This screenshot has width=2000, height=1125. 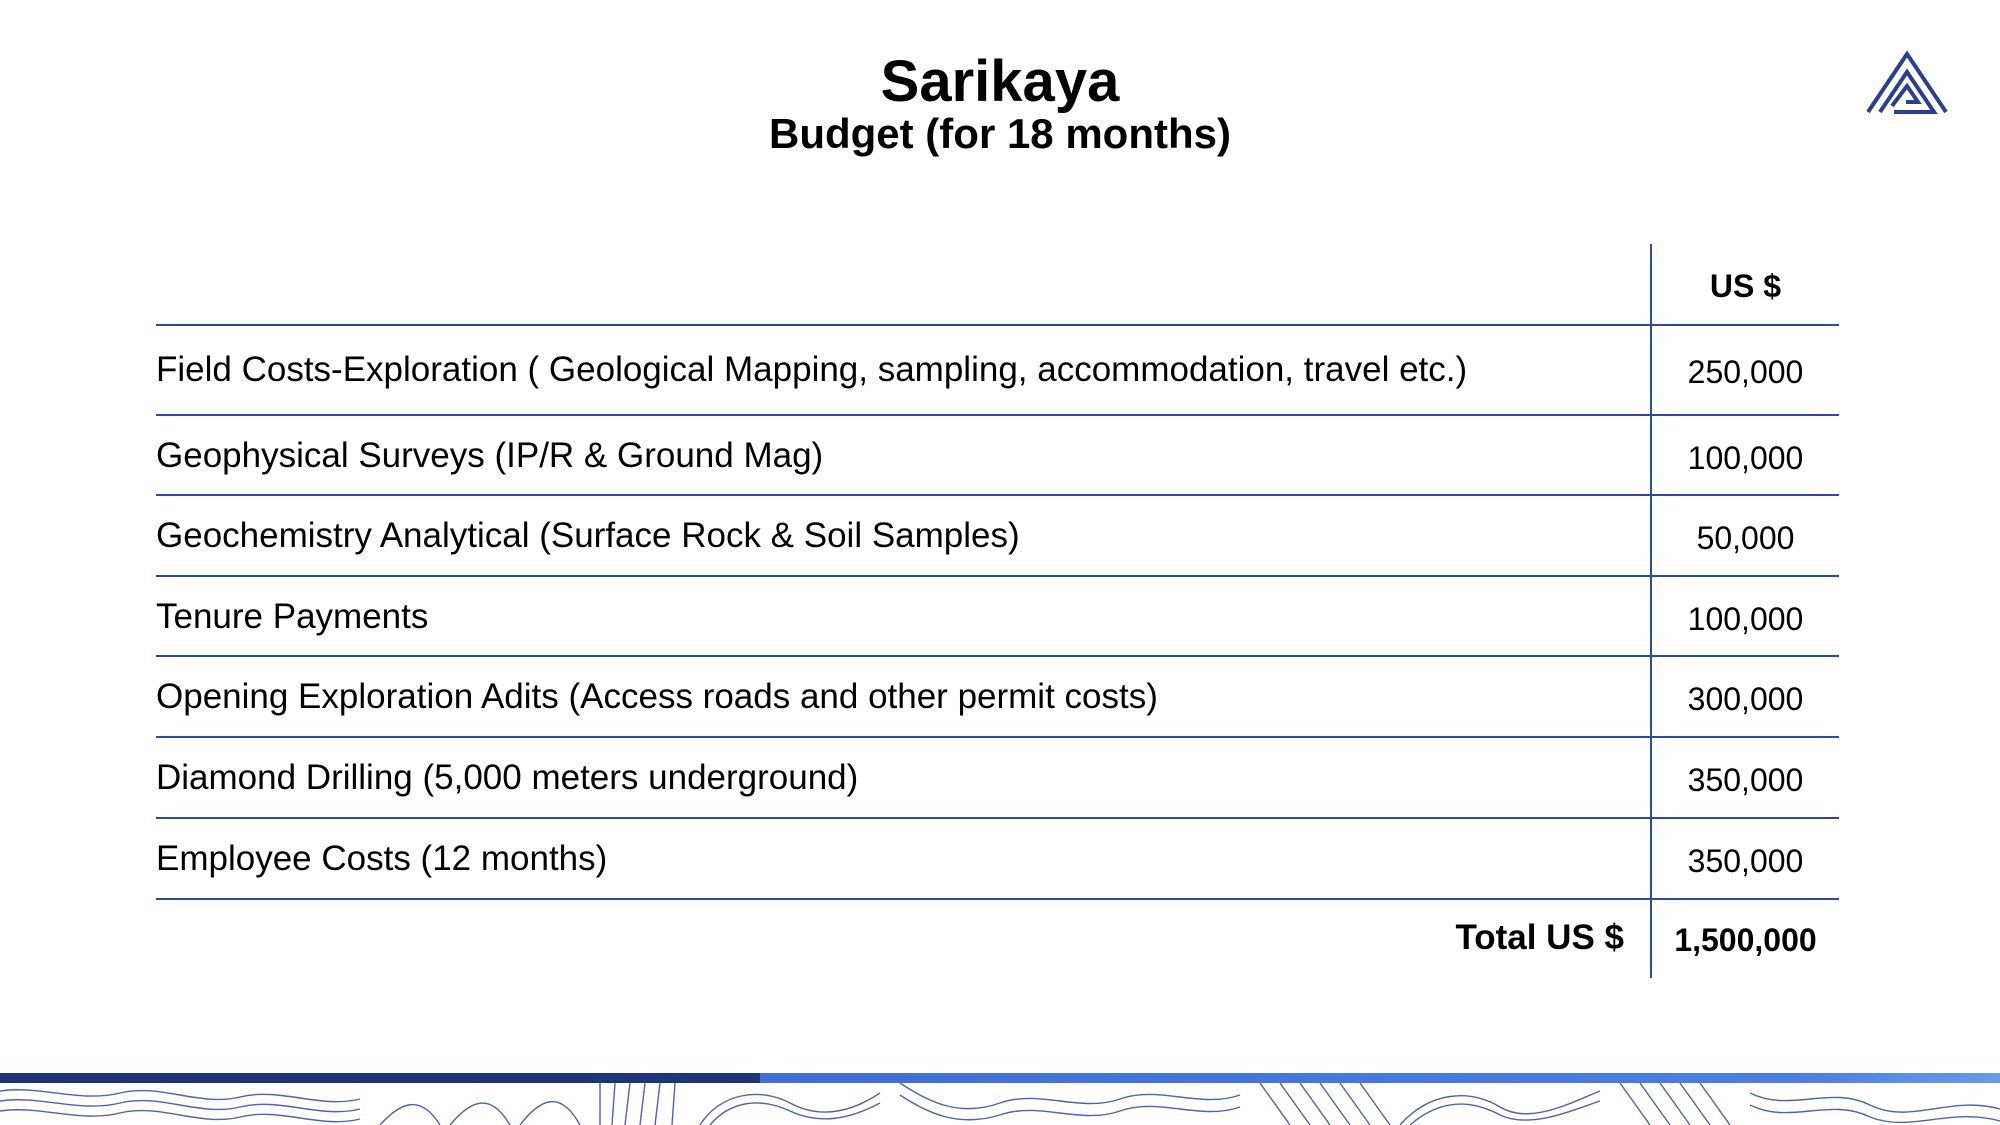 I want to click on budget-item-label: Geophysical Surveys (IP/R & Ground Mag), so click(x=490, y=455).